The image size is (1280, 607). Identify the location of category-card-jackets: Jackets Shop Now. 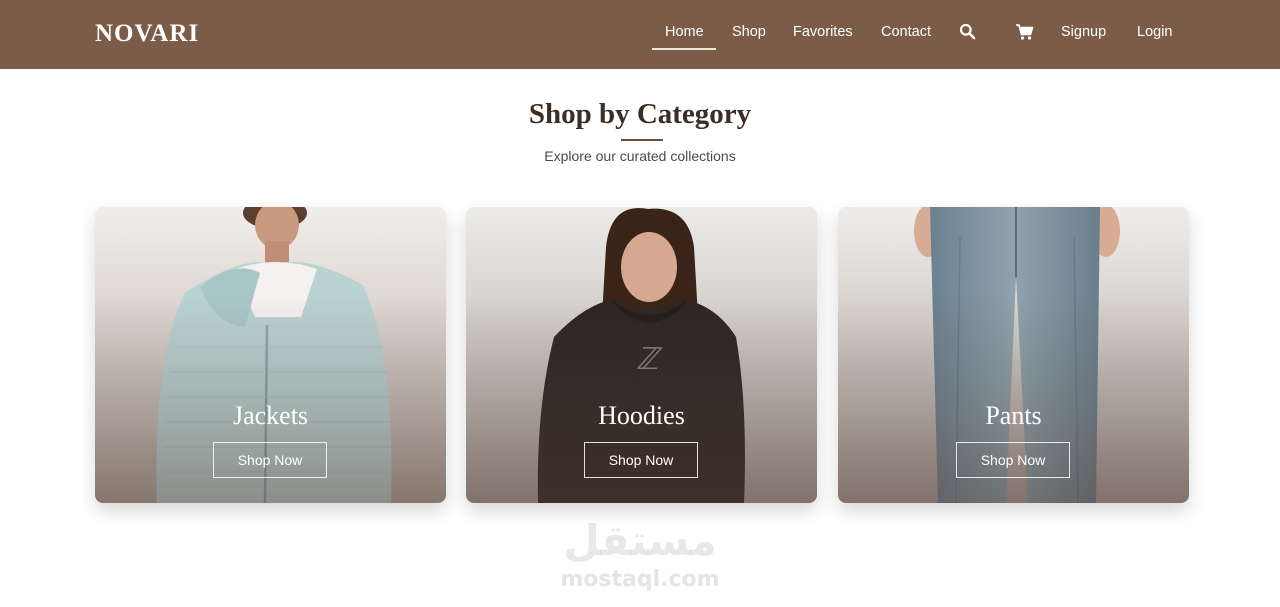
(270, 355).